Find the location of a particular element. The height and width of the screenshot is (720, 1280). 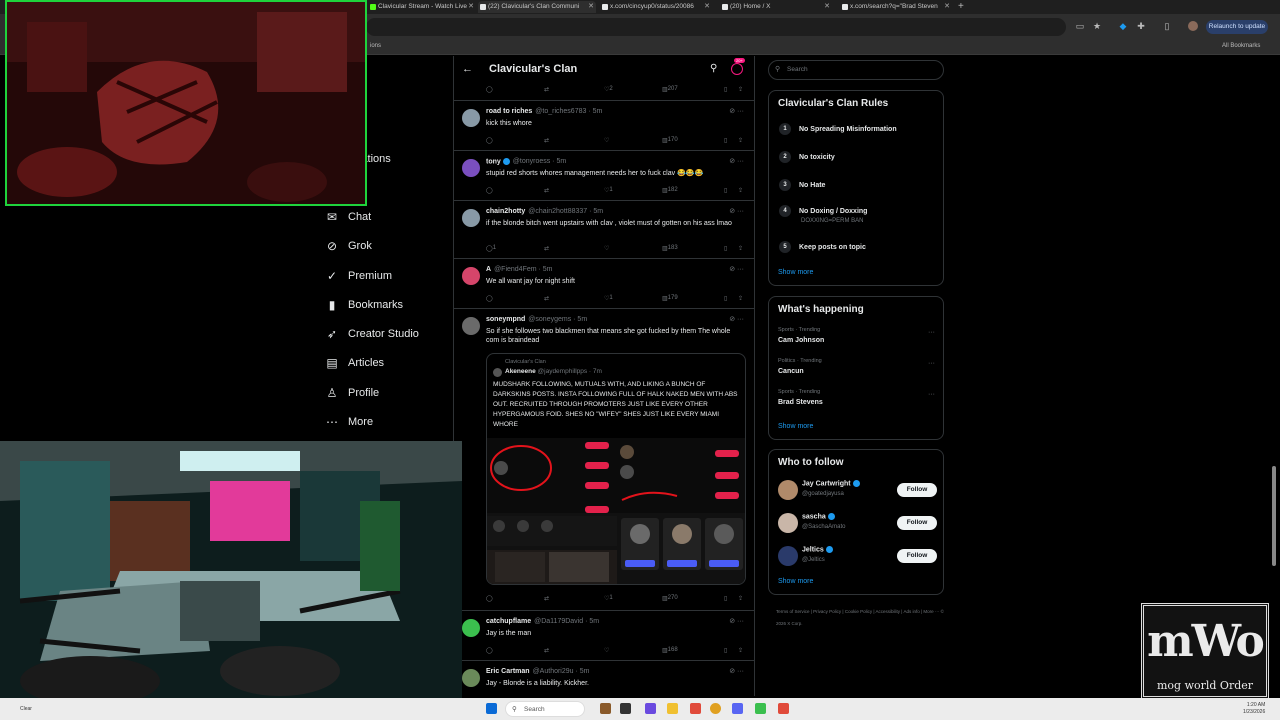

all-bookmarks-button: All Bookmarks is located at coordinates (1241, 46).